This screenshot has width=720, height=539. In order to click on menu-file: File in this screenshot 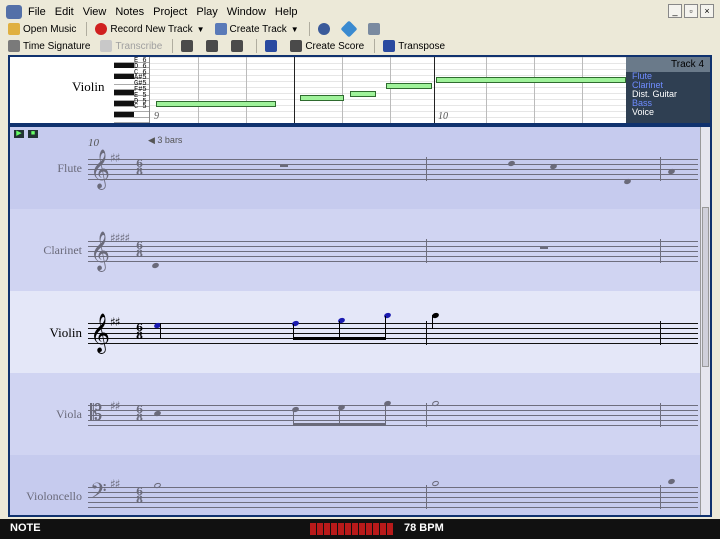, I will do `click(37, 12)`.